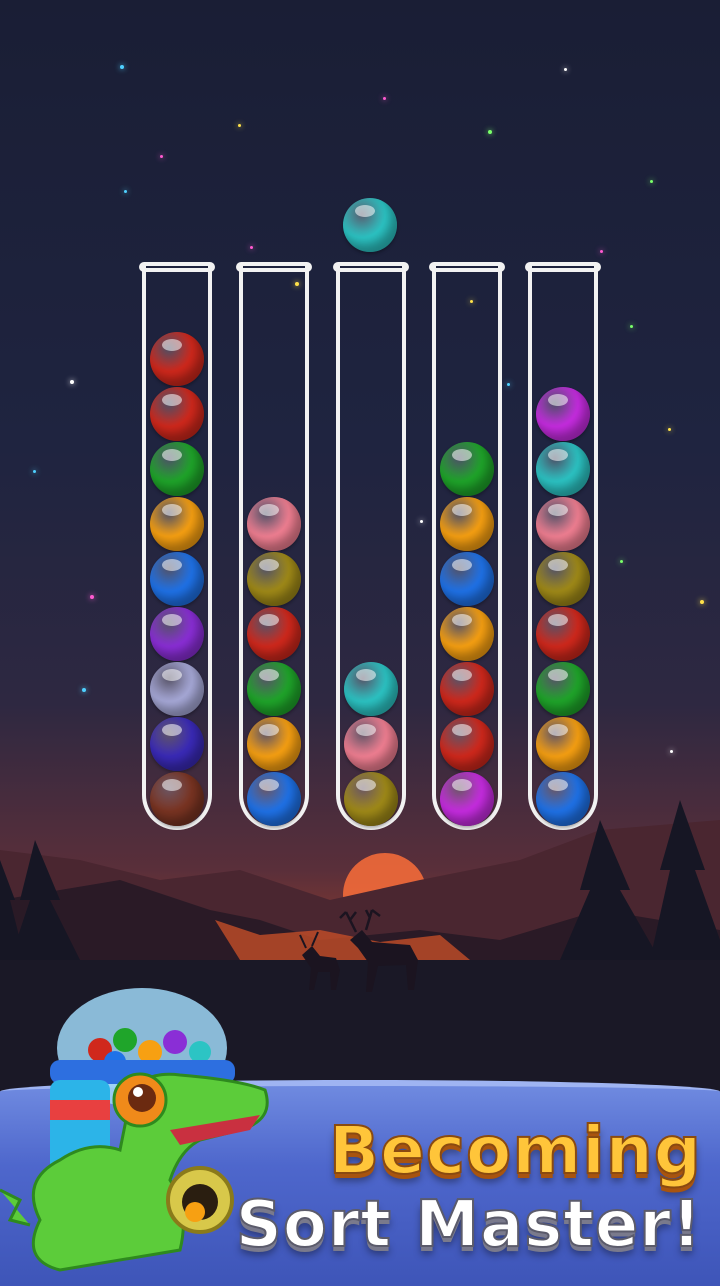  What do you see at coordinates (177, 689) in the screenshot?
I see `ball-lavender` at bounding box center [177, 689].